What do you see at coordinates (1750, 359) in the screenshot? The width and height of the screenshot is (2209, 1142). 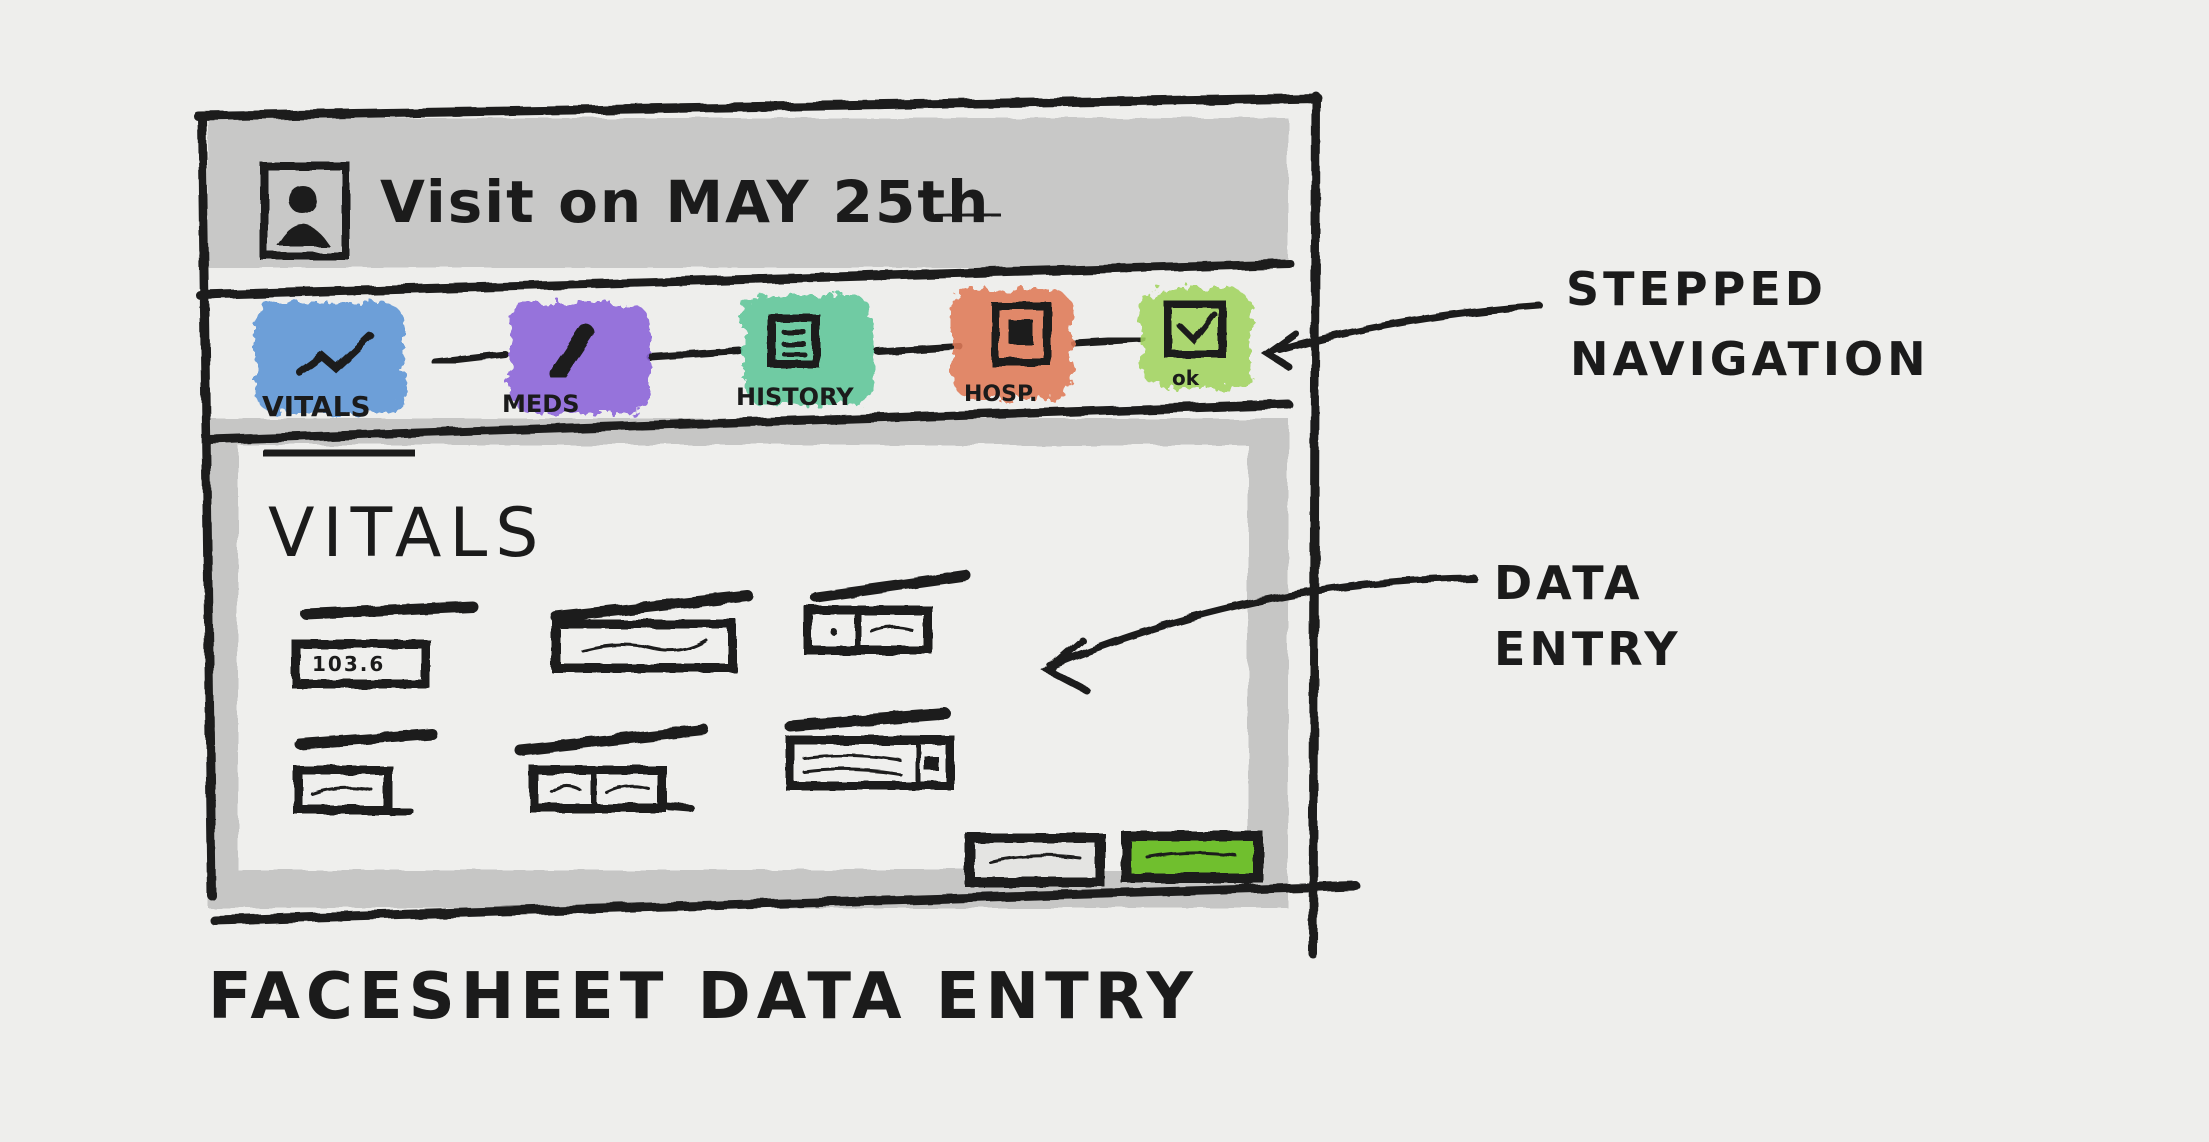 I see `annotation-navigation: NAVIGATION` at bounding box center [1750, 359].